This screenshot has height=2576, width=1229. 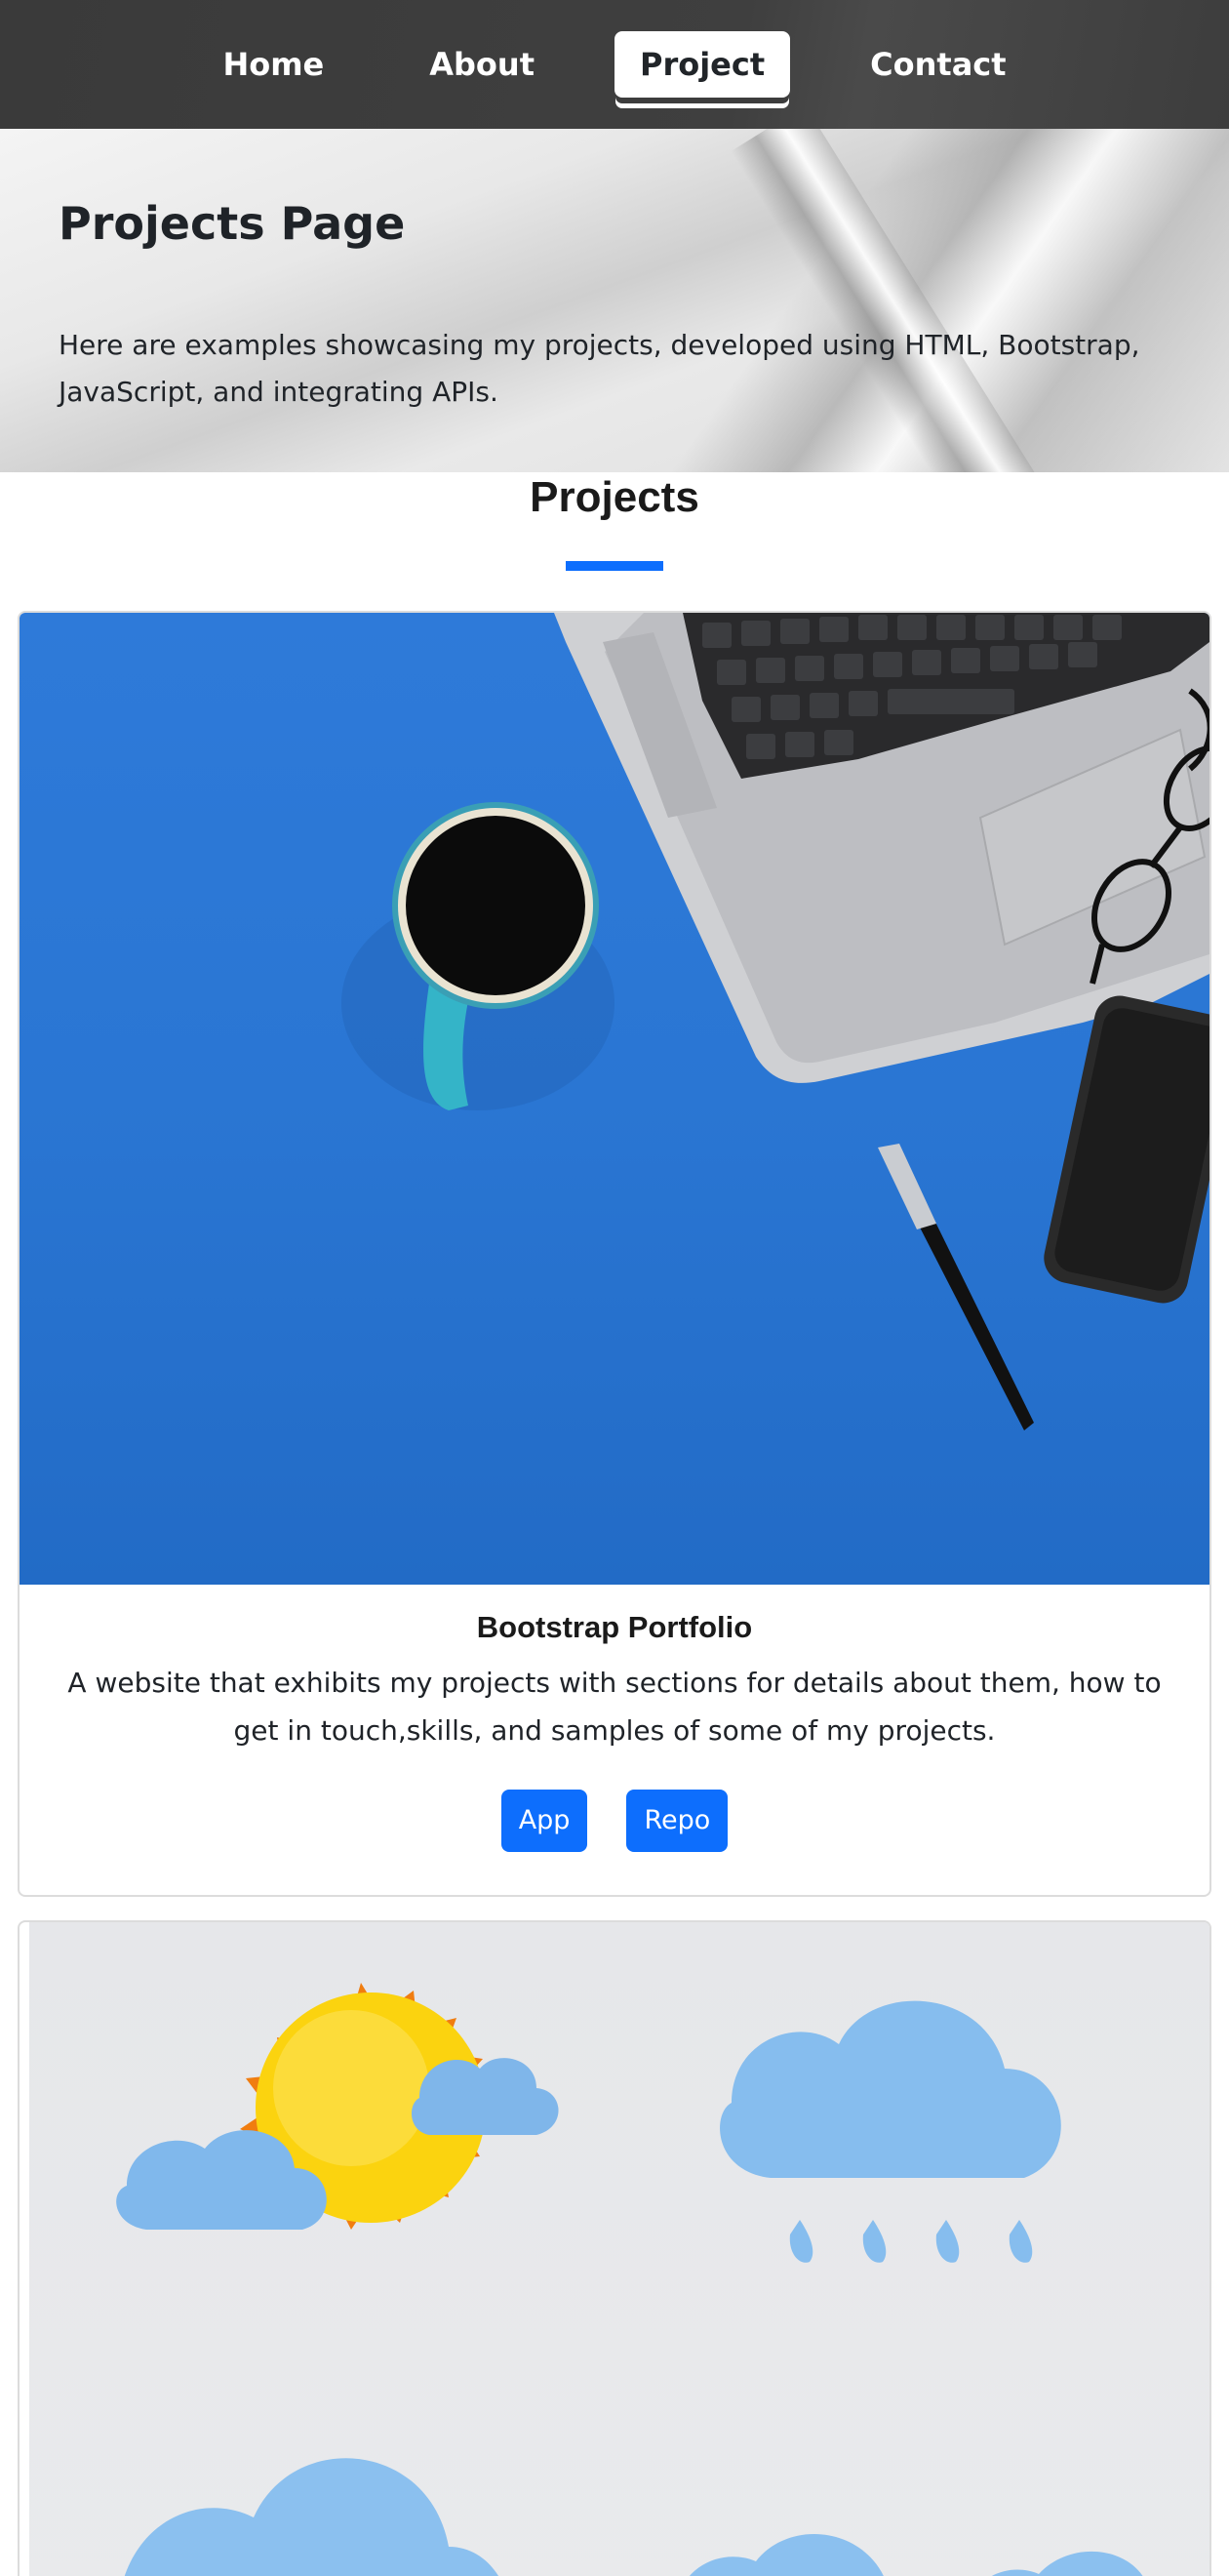 I want to click on rain-cloud-icon, so click(x=890, y=2131).